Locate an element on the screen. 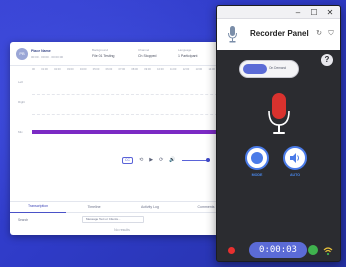 The height and width of the screenshot is (267, 346). avatar: PB is located at coordinates (22, 54).